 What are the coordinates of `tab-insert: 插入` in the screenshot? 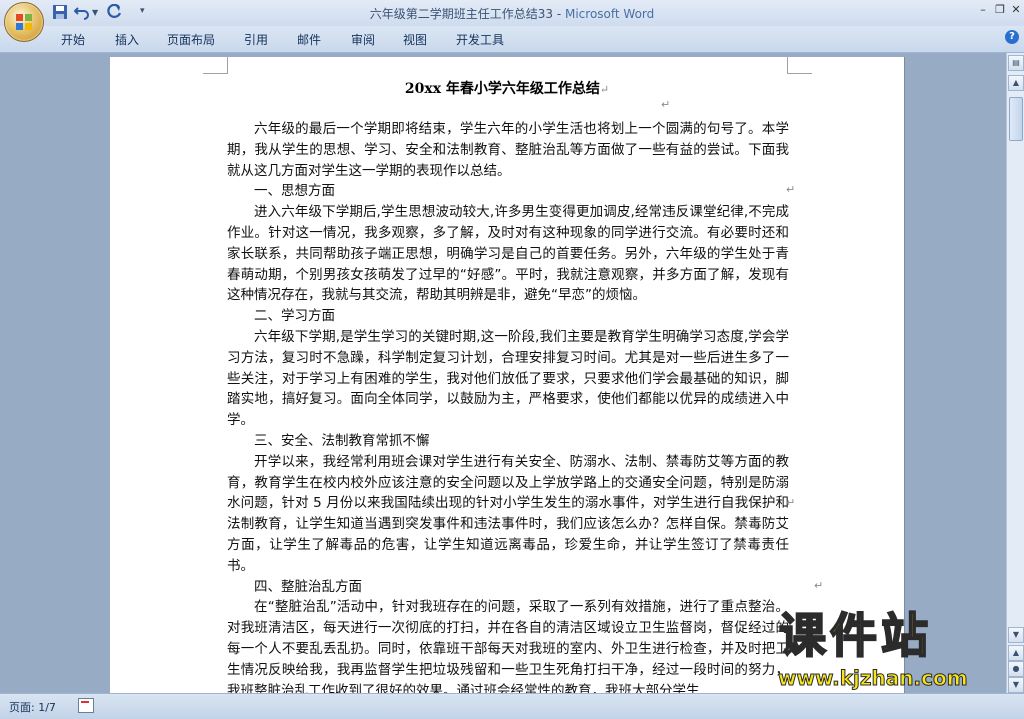 It's located at (127, 39).